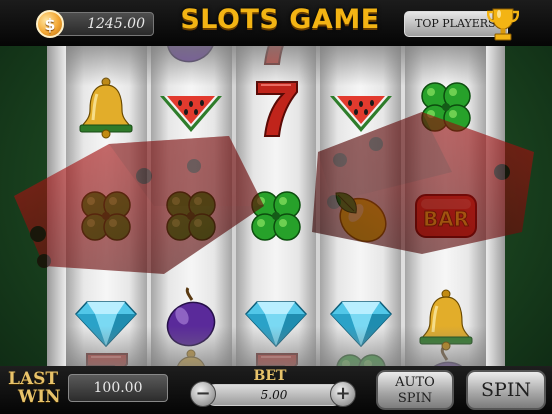 The image size is (552, 414). What do you see at coordinates (280, 19) in the screenshot?
I see `game-title: SLOTS GAME` at bounding box center [280, 19].